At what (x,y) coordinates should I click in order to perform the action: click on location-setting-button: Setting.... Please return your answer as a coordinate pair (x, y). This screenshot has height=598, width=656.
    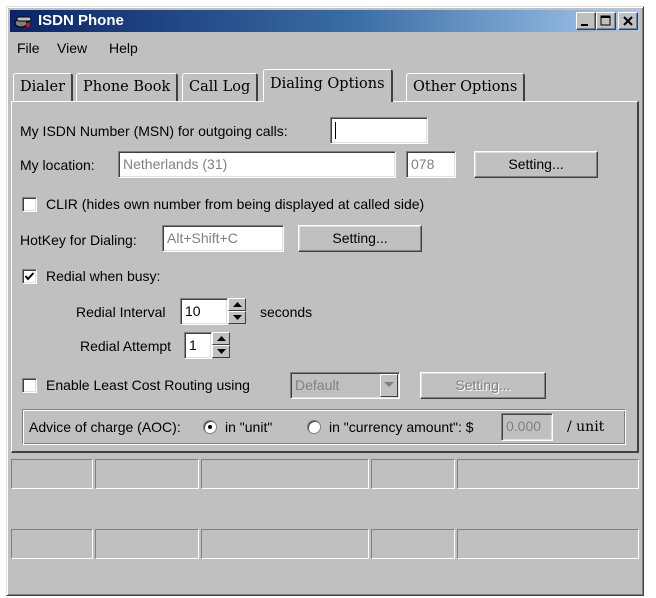
    Looking at the image, I should click on (536, 164).